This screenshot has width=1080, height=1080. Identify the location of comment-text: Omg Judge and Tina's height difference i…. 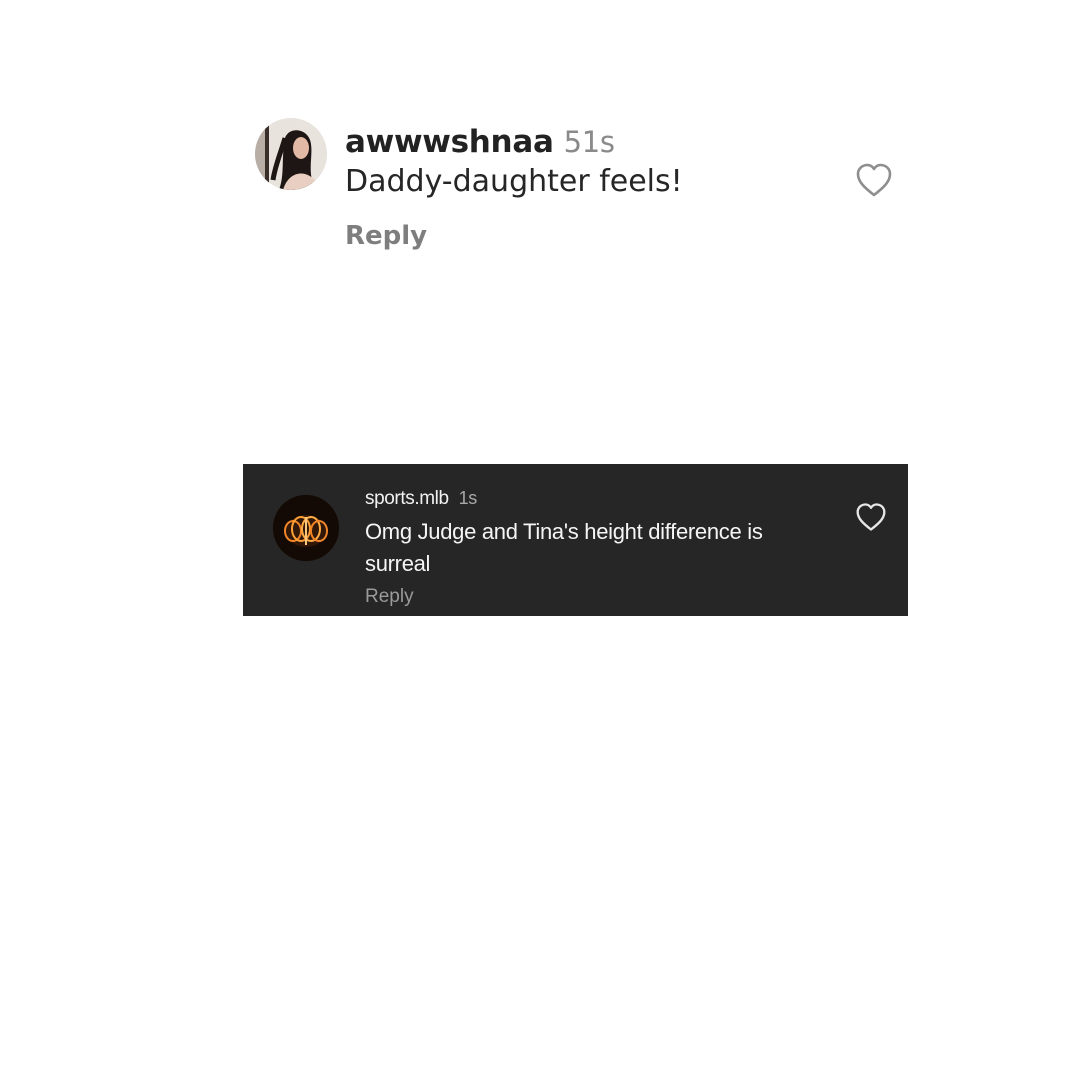
(564, 547).